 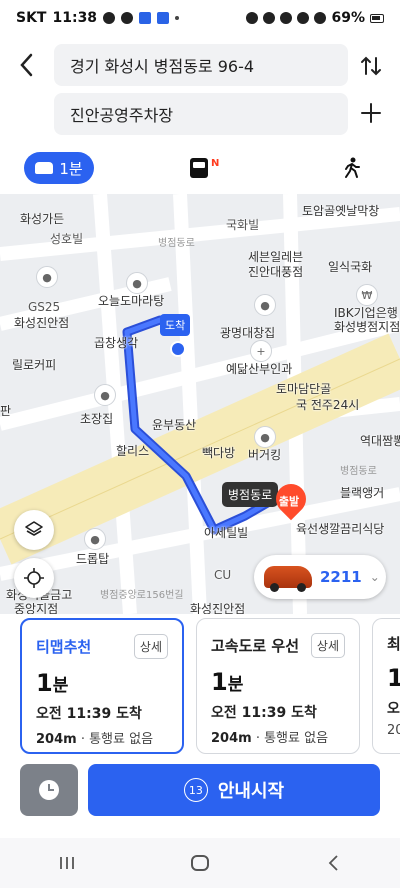 I want to click on bus-icon, so click(x=199, y=168).